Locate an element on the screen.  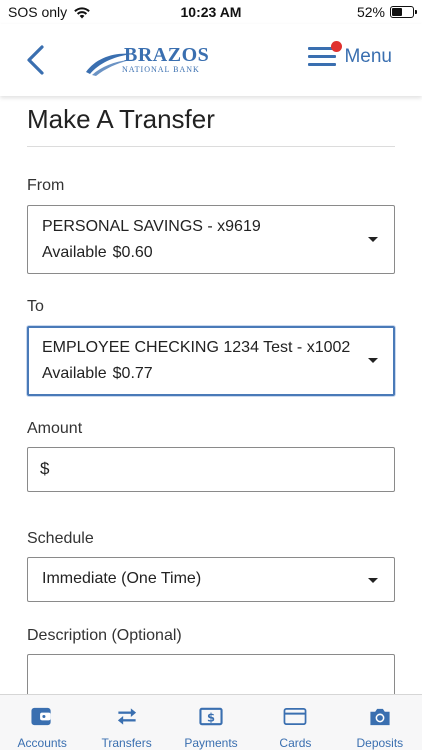
battery-percent: 52% is located at coordinates (370, 12).